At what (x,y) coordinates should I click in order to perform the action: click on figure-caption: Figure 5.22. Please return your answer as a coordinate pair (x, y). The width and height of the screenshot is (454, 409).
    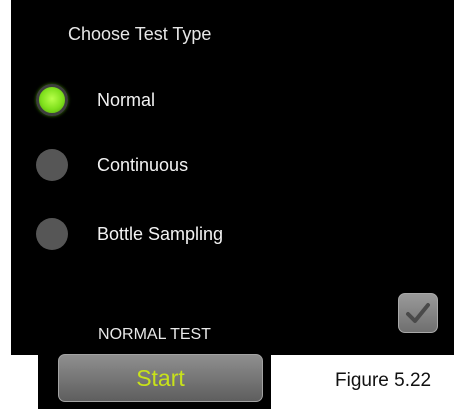
    Looking at the image, I should click on (383, 380).